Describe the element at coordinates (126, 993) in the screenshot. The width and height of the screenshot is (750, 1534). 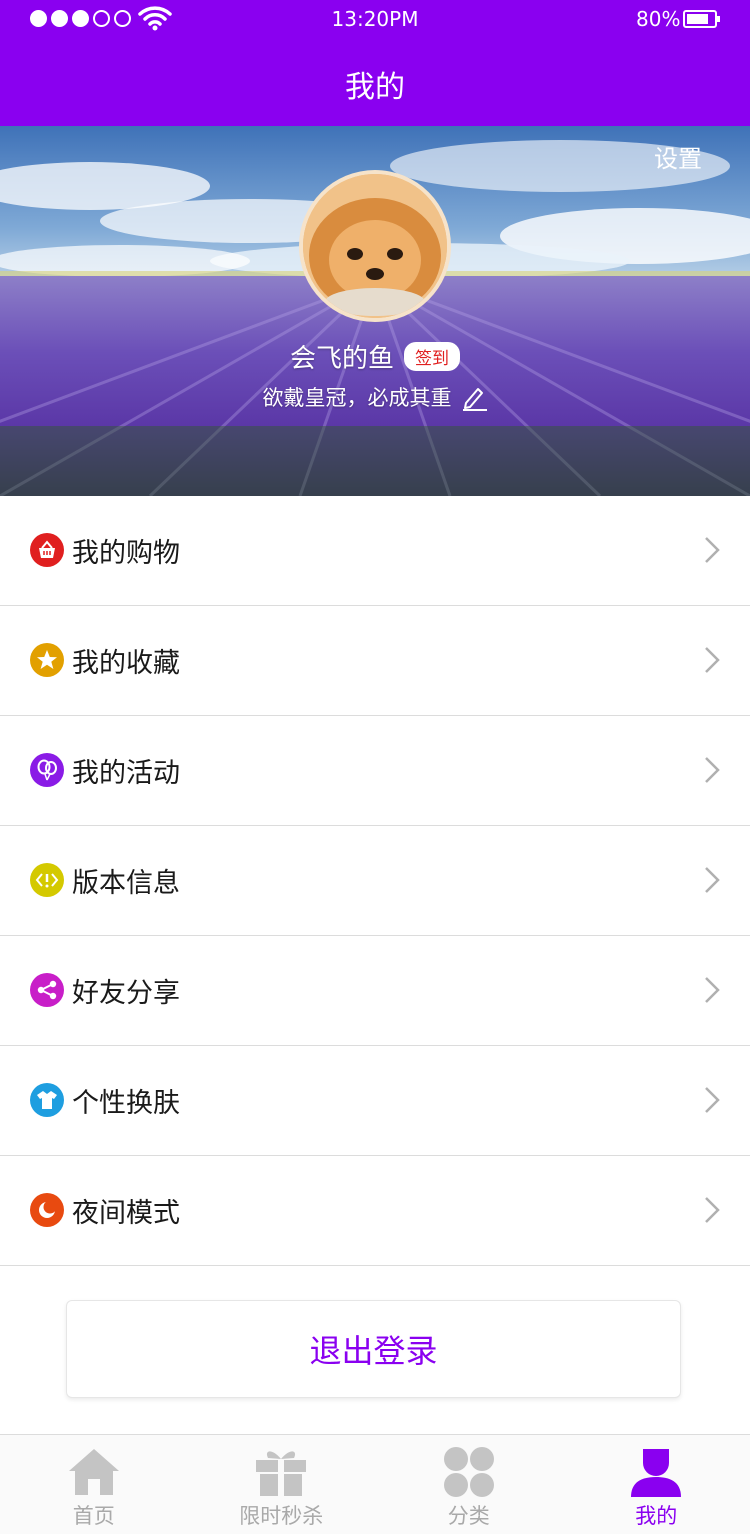
I see `menu-item-label: 好友分享` at that location.